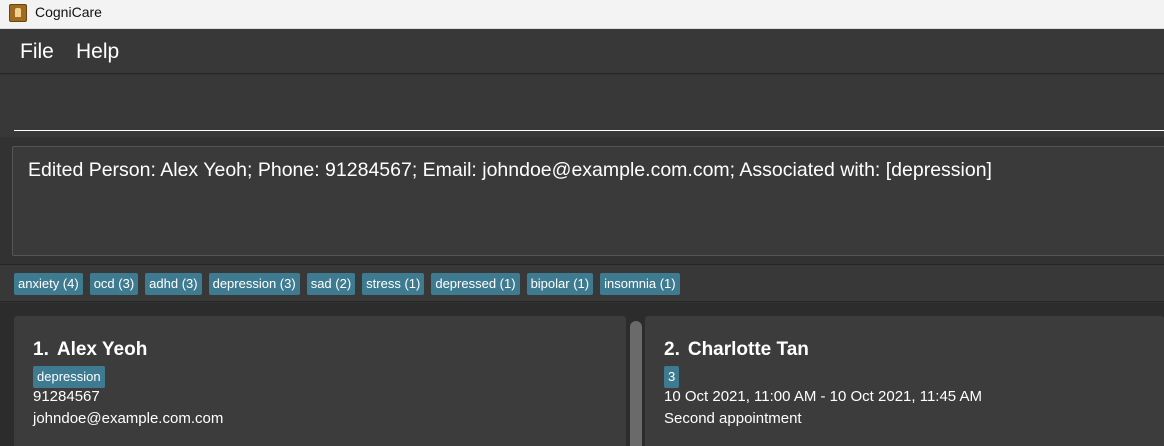 The height and width of the screenshot is (446, 1164). Describe the element at coordinates (128, 418) in the screenshot. I see `person-email: johndoe@example.com.com` at that location.